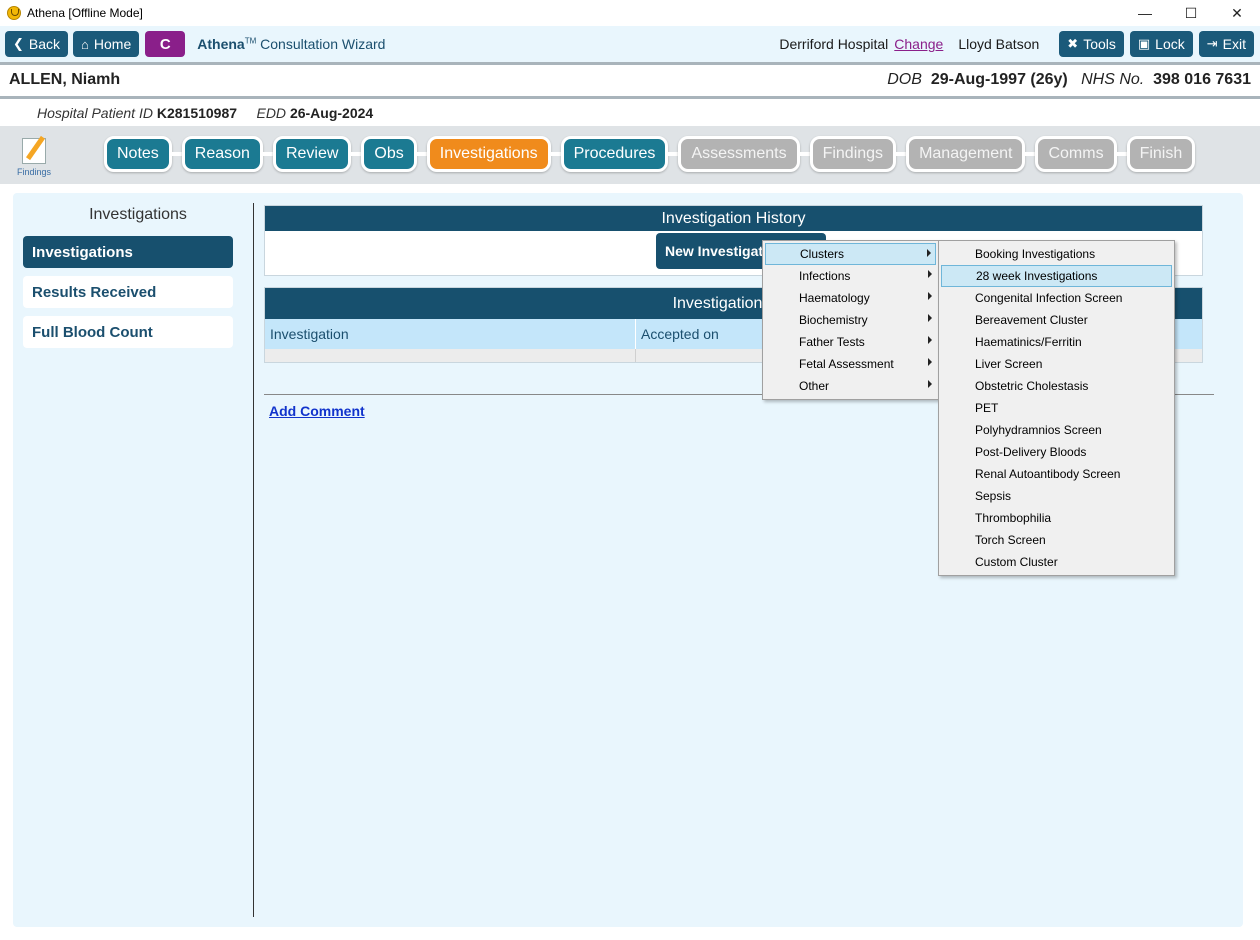 The width and height of the screenshot is (1260, 940). I want to click on menu-item-clusters: Clusters, so click(850, 254).